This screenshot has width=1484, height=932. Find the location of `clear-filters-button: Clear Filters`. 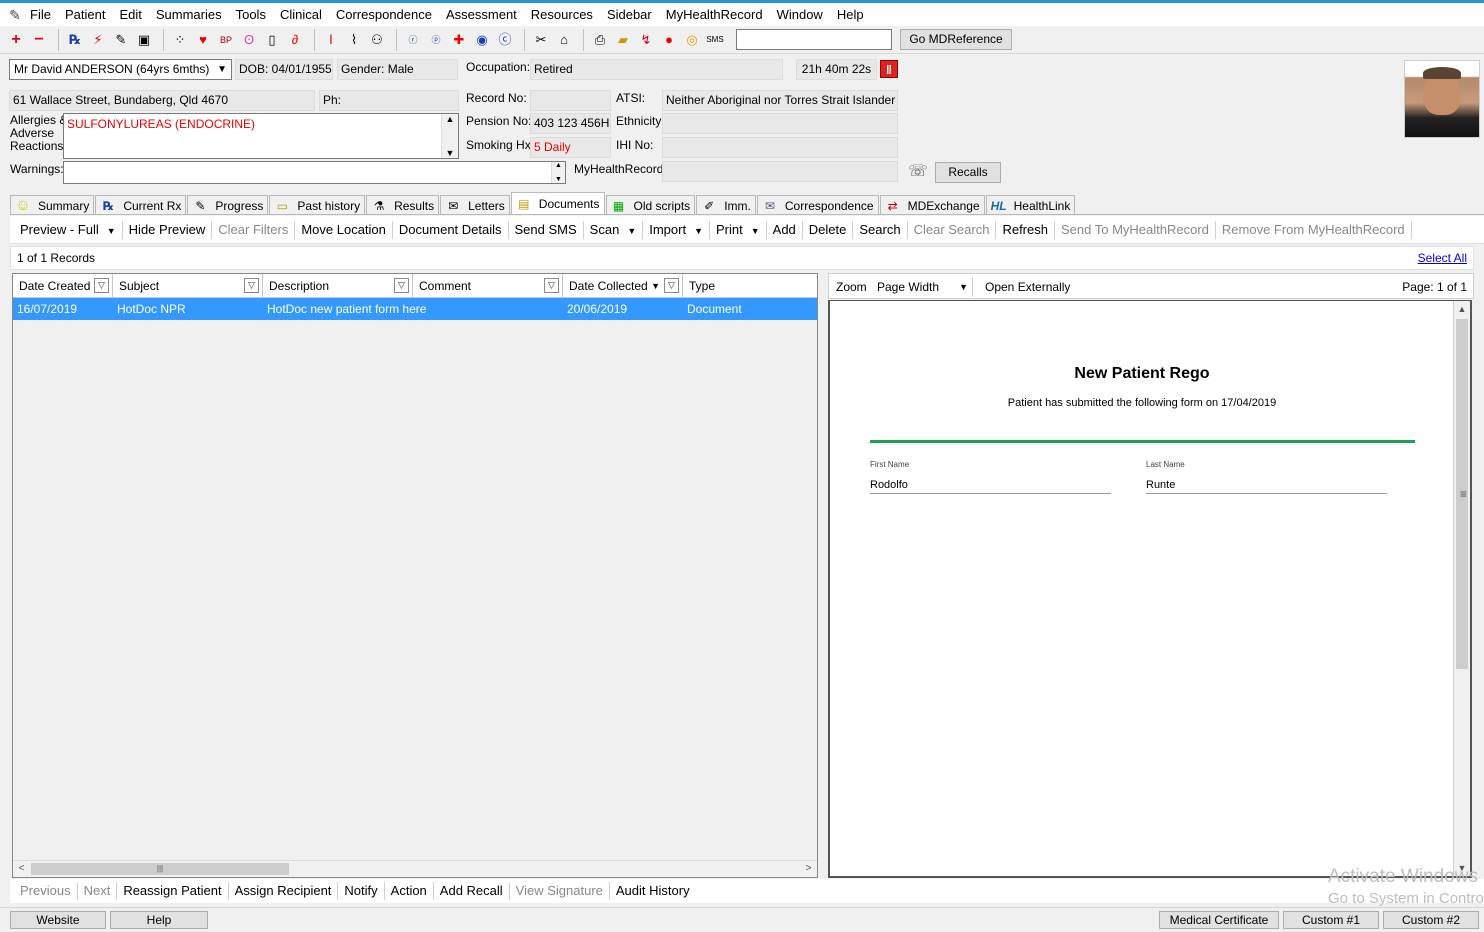

clear-filters-button: Clear Filters is located at coordinates (254, 229).